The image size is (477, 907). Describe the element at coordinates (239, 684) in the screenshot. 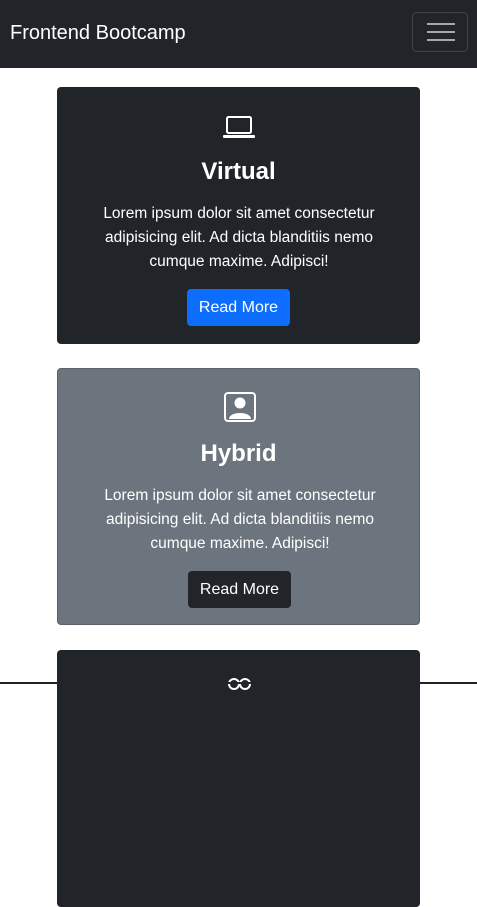

I see `people-icon` at that location.